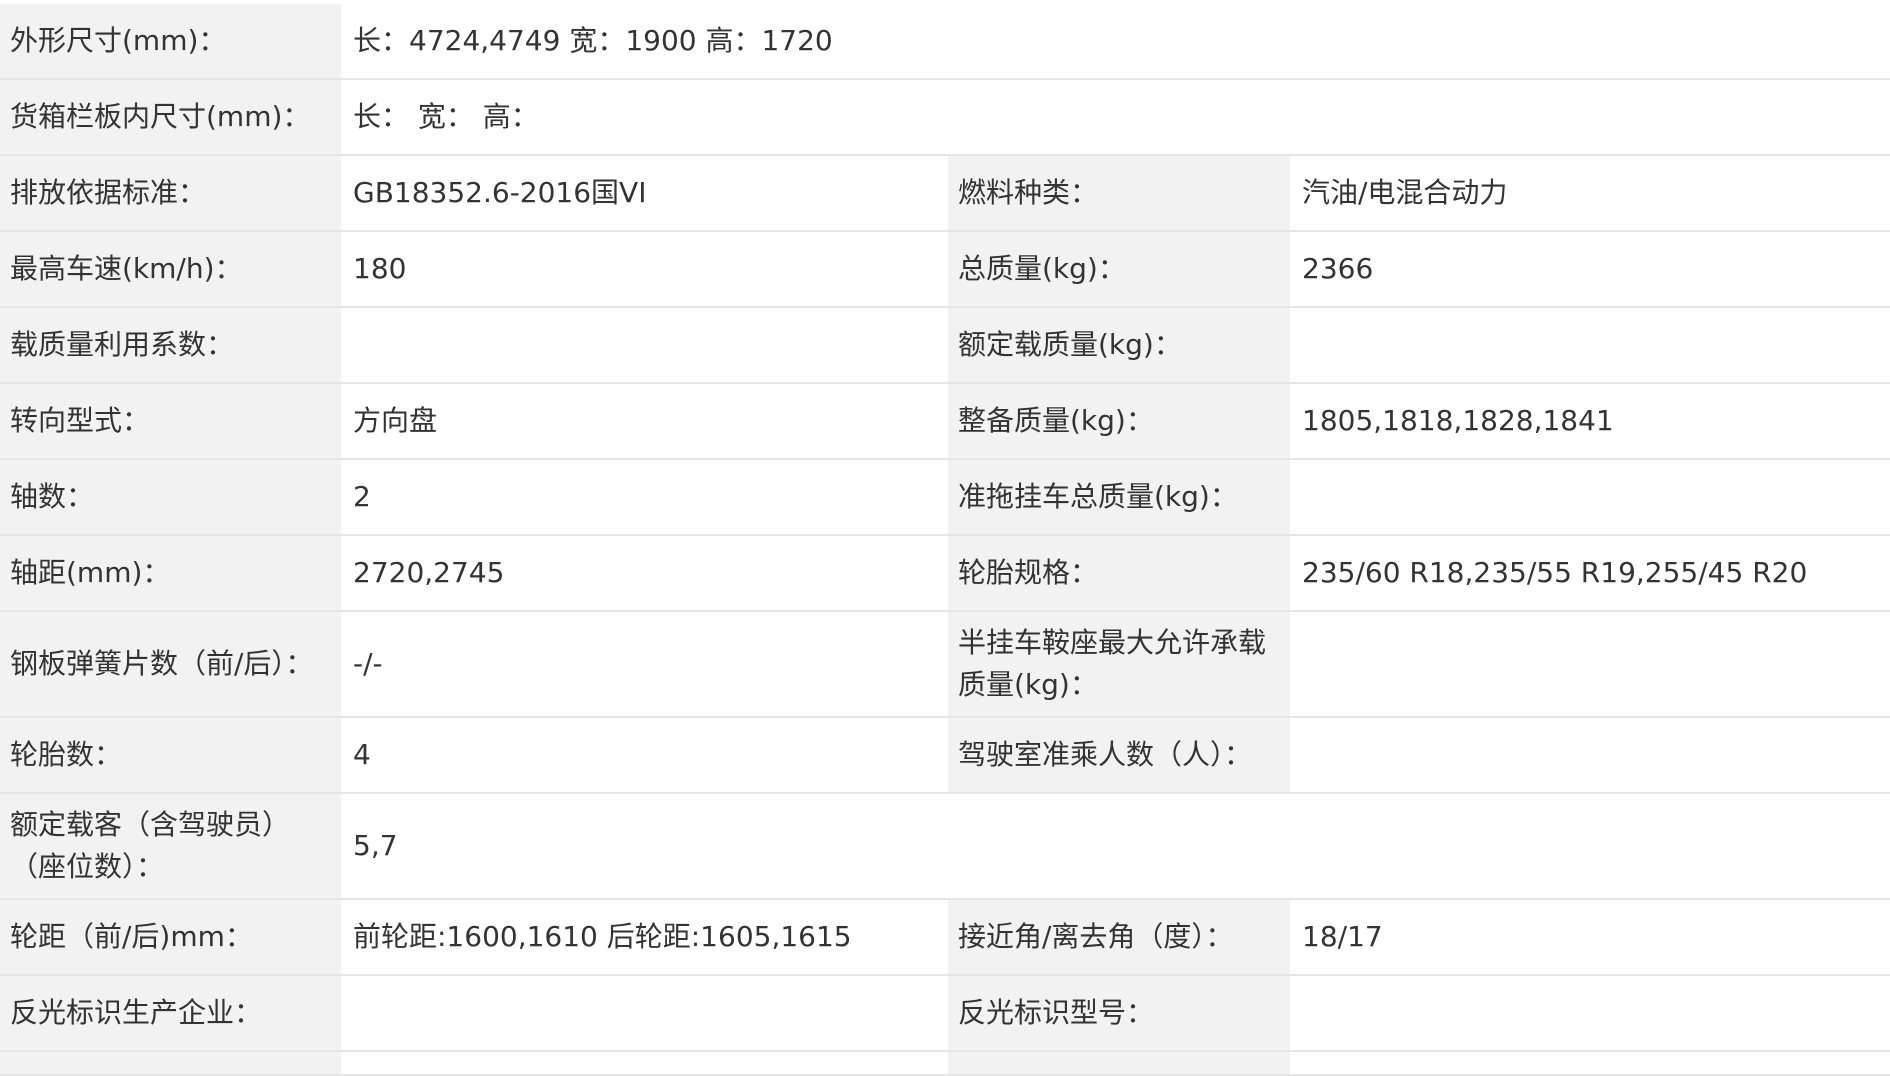 This screenshot has height=1076, width=1890. I want to click on row-label: 转向型式：, so click(171, 421).